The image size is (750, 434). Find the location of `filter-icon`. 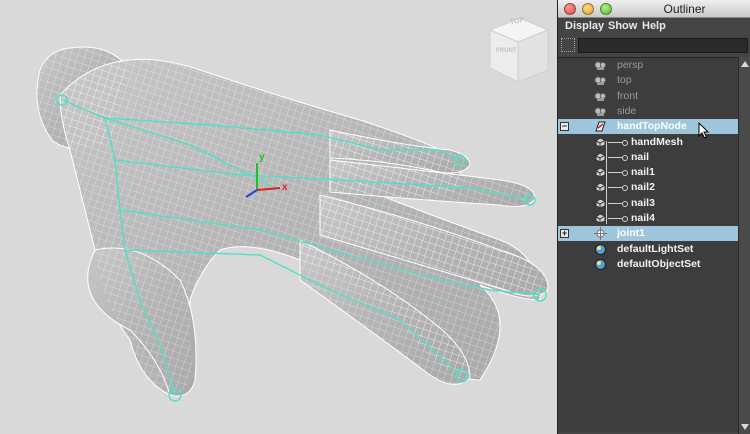

filter-icon is located at coordinates (568, 45).